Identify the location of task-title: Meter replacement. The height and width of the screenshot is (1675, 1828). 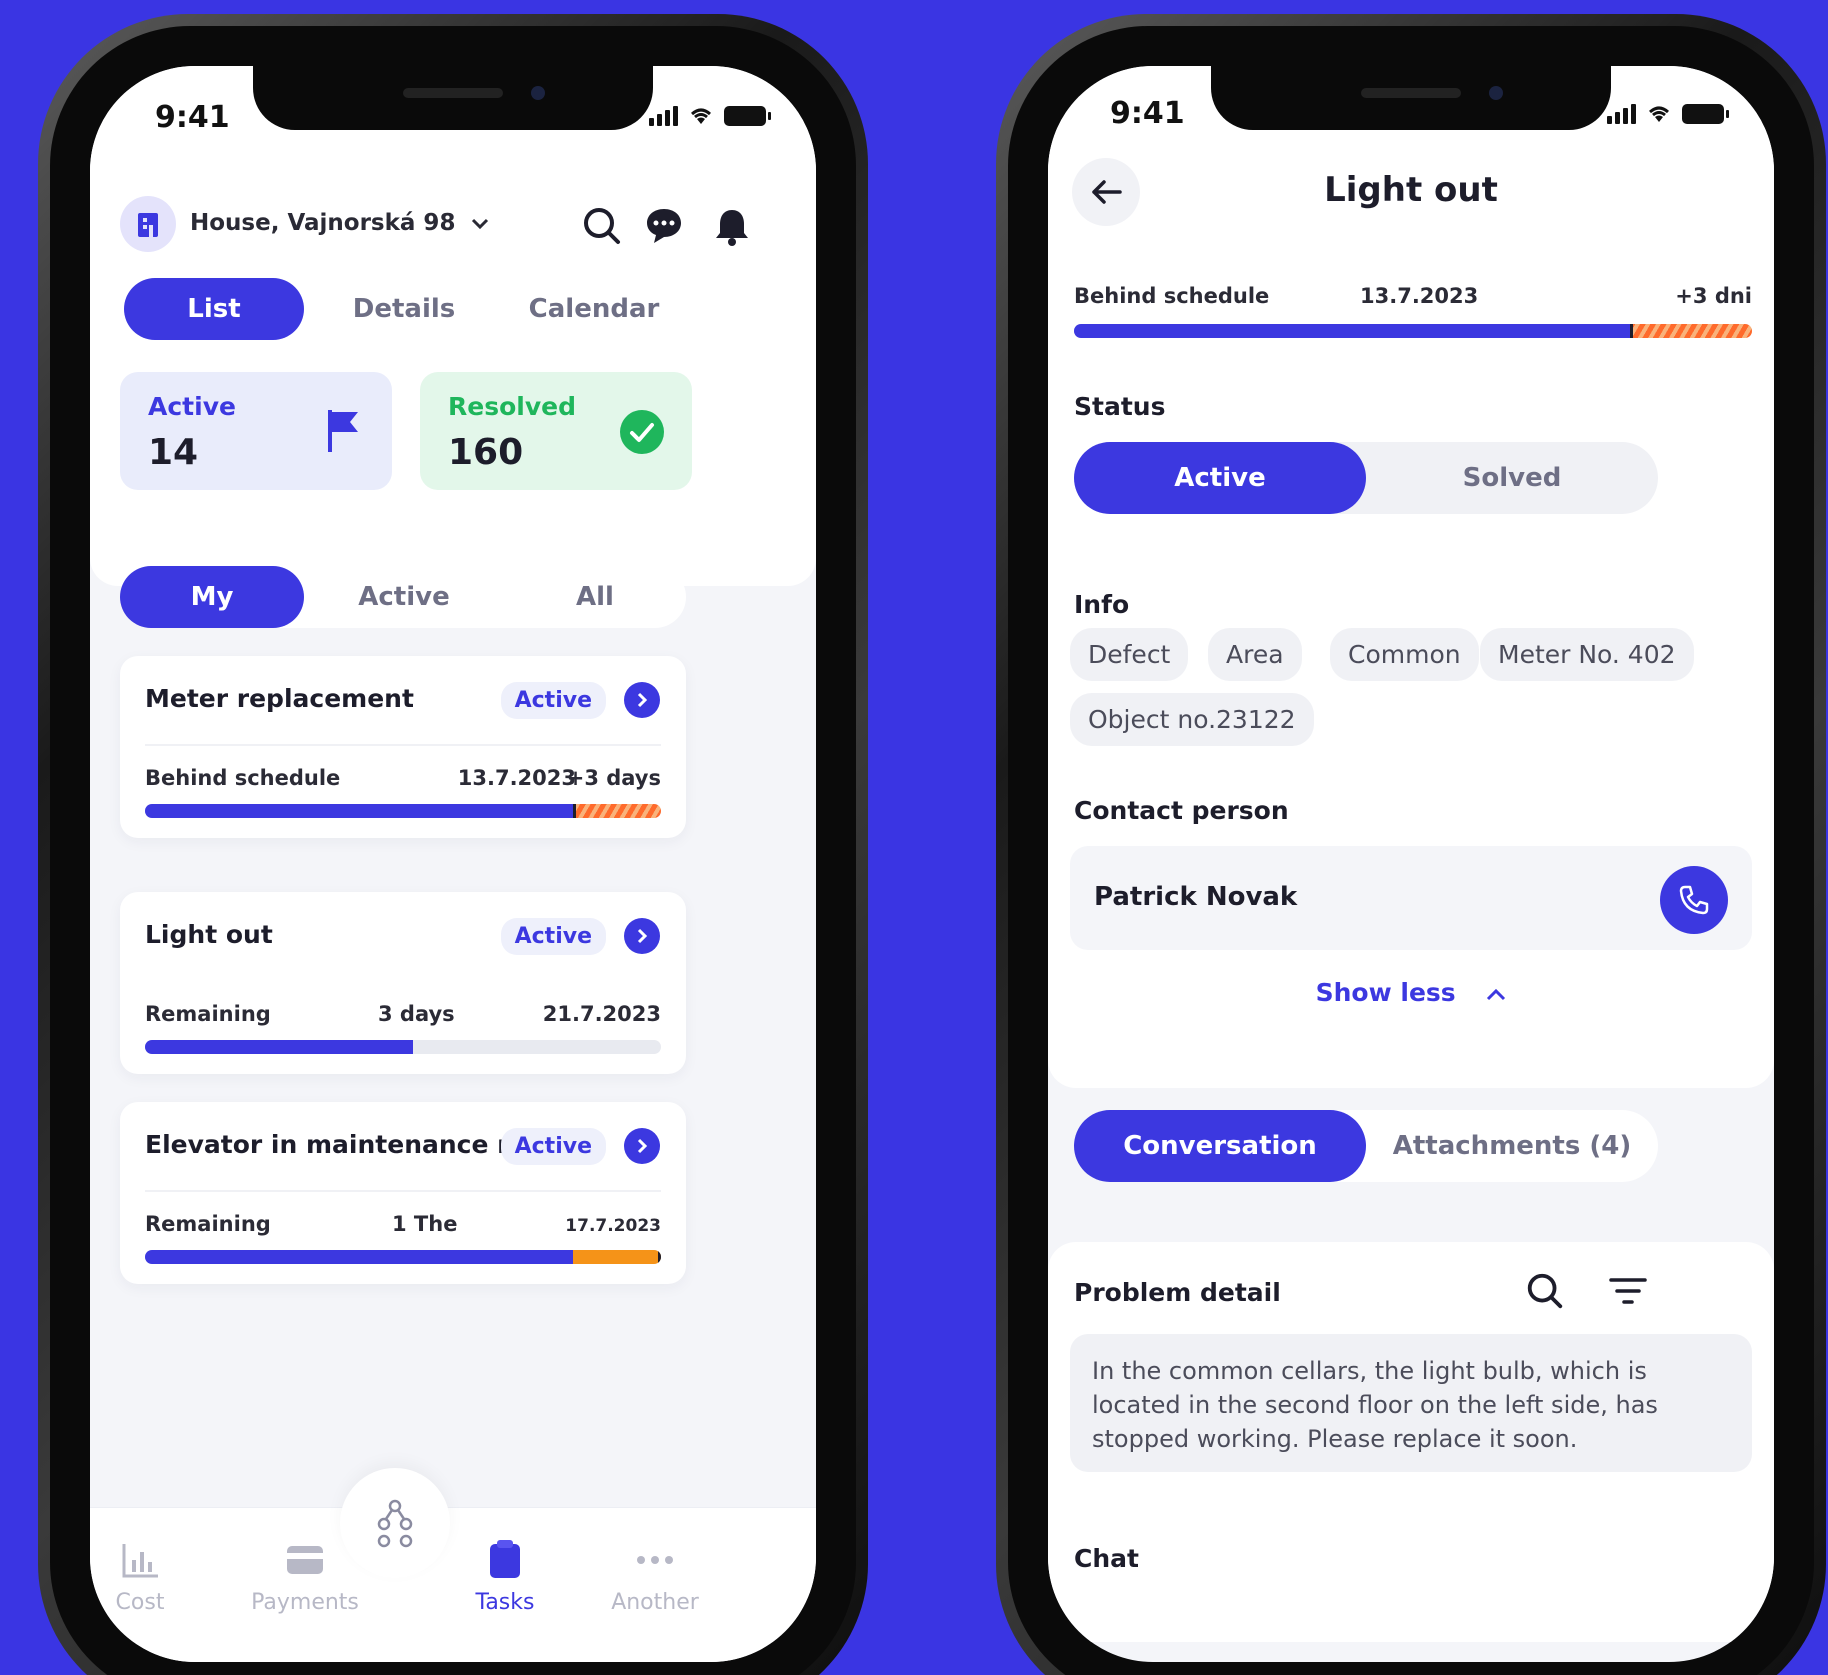
(279, 698).